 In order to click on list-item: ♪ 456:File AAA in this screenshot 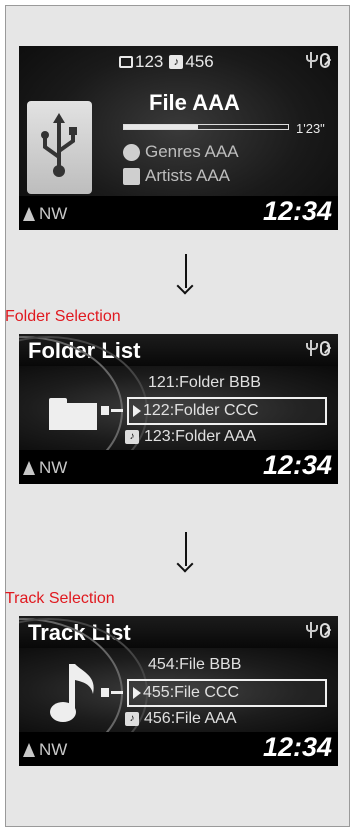, I will do `click(181, 719)`.